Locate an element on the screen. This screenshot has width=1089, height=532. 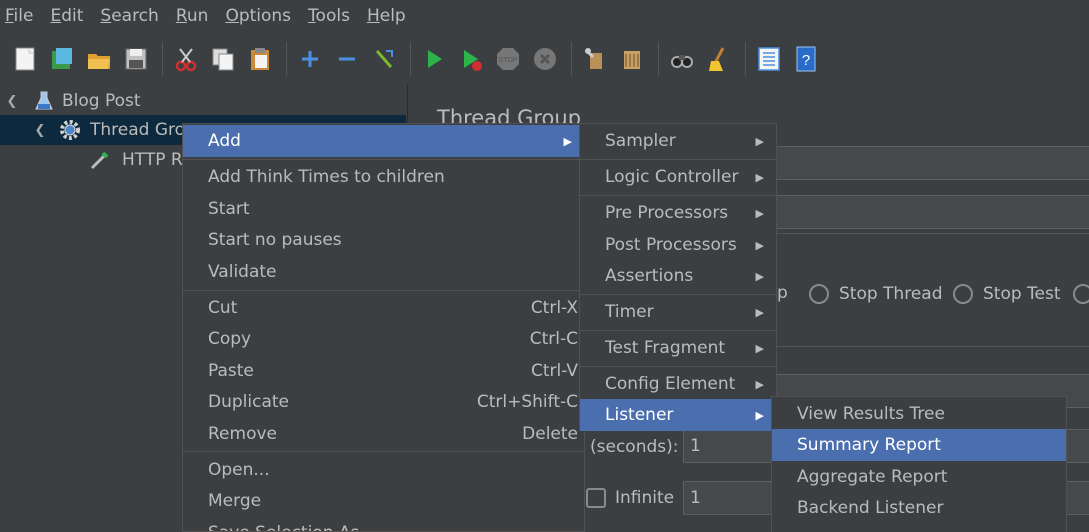
menu-item-assertions-label: Assertions is located at coordinates (649, 276).